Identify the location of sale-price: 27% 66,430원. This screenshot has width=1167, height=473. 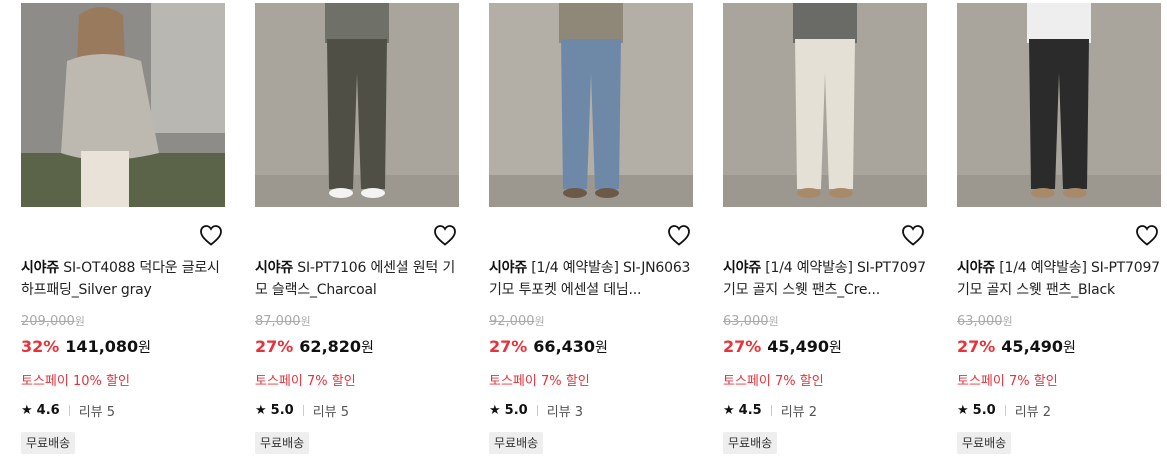
(548, 347).